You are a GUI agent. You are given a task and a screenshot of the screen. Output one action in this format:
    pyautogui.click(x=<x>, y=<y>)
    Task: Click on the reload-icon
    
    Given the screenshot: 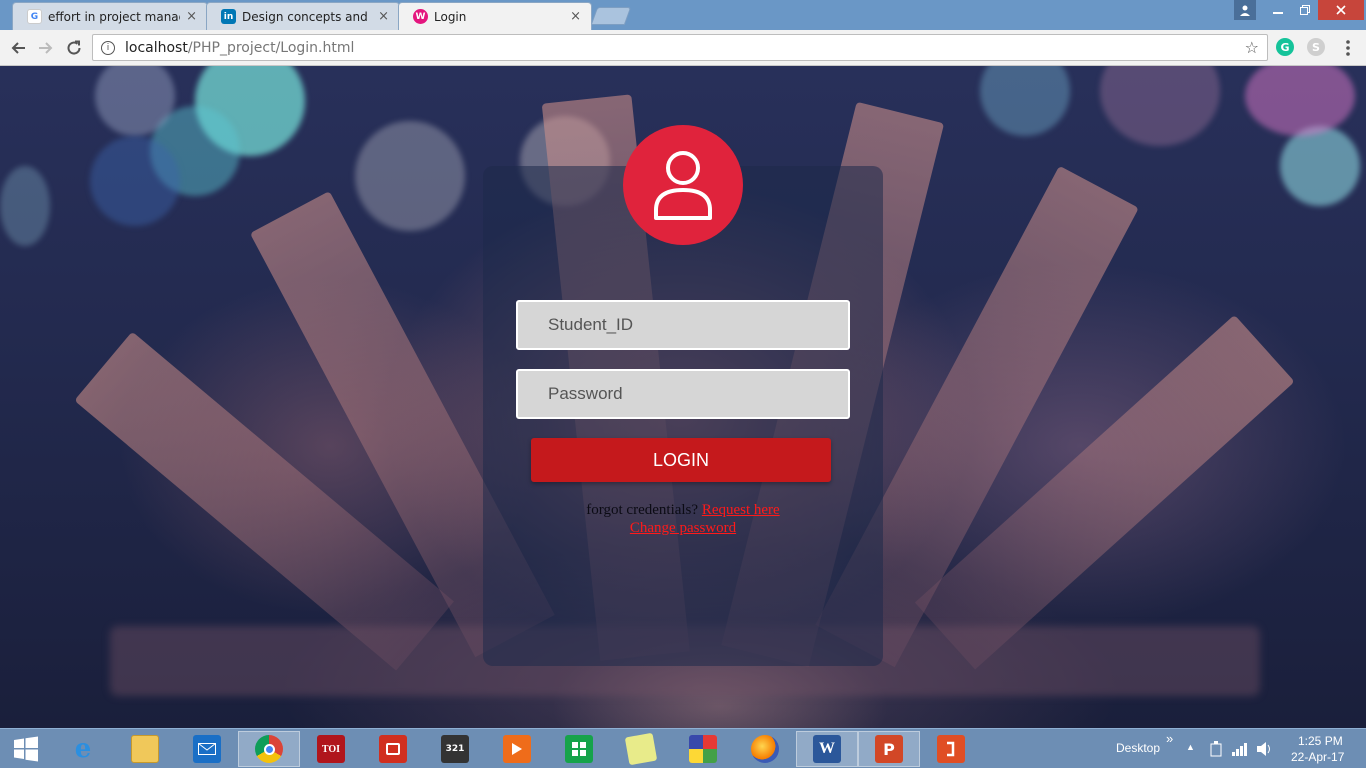 What is the action you would take?
    pyautogui.click(x=74, y=48)
    